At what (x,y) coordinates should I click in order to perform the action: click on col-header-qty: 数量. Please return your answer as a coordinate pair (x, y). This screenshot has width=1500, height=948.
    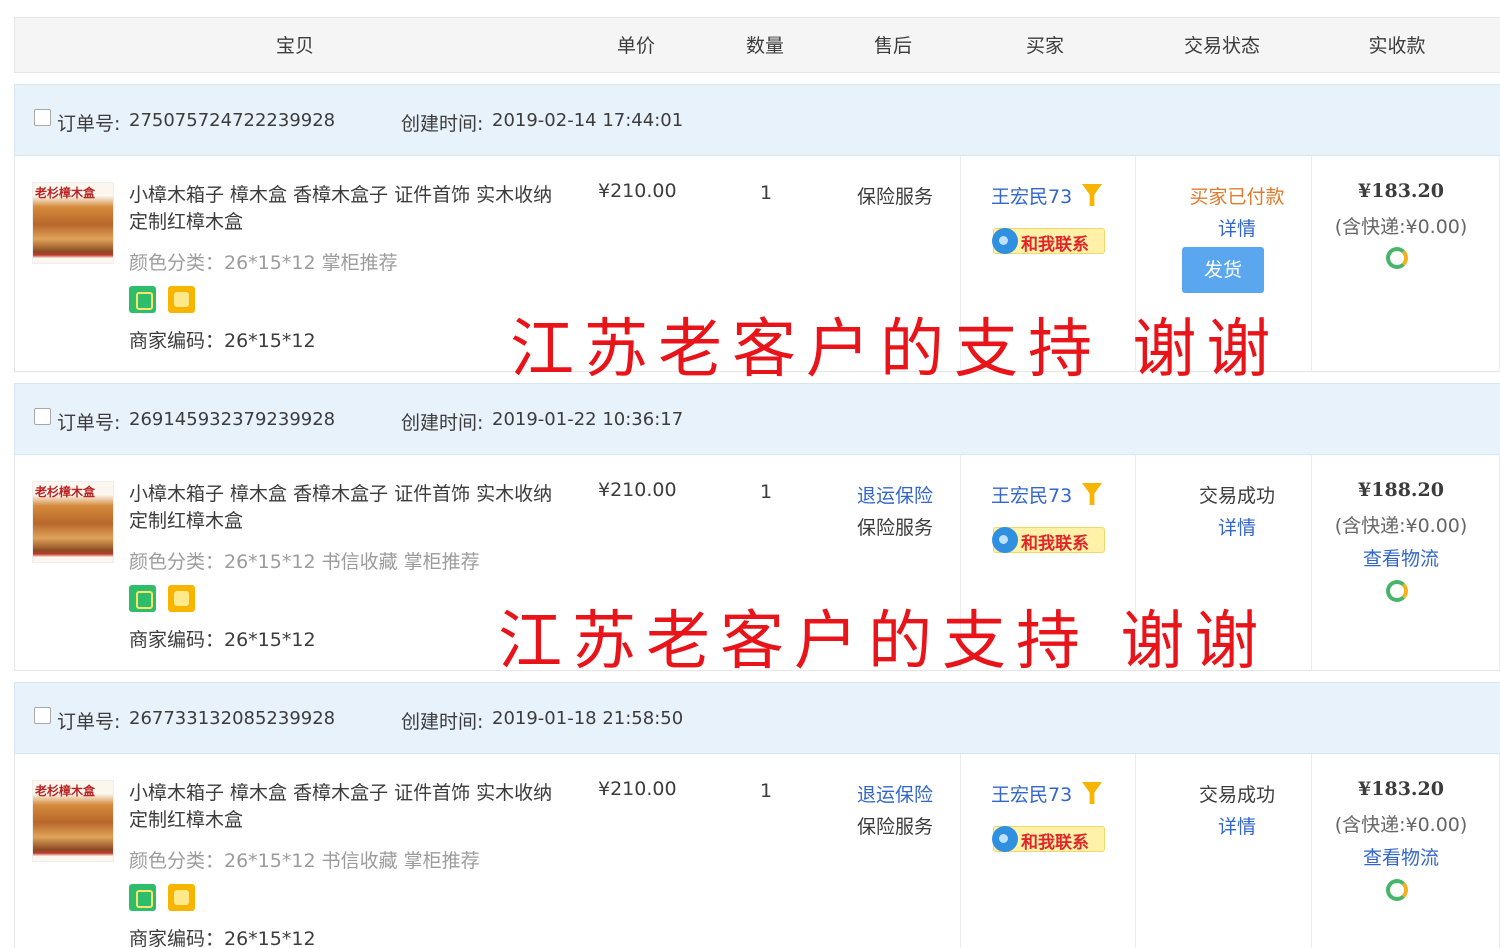
    Looking at the image, I should click on (764, 46).